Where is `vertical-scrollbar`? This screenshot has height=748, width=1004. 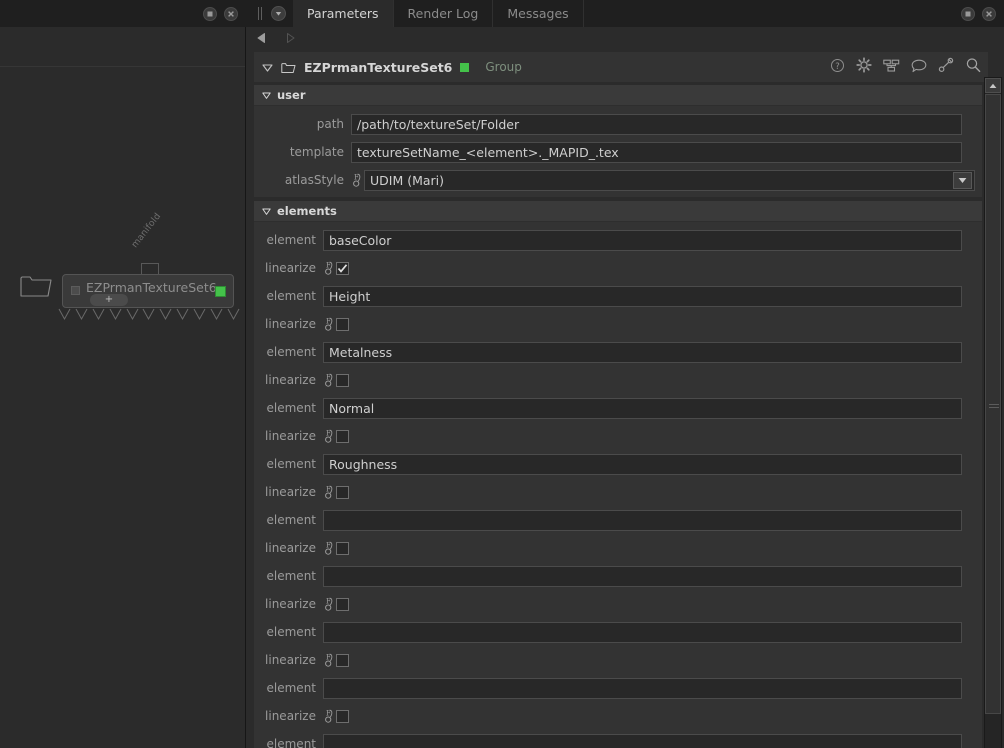 vertical-scrollbar is located at coordinates (993, 412).